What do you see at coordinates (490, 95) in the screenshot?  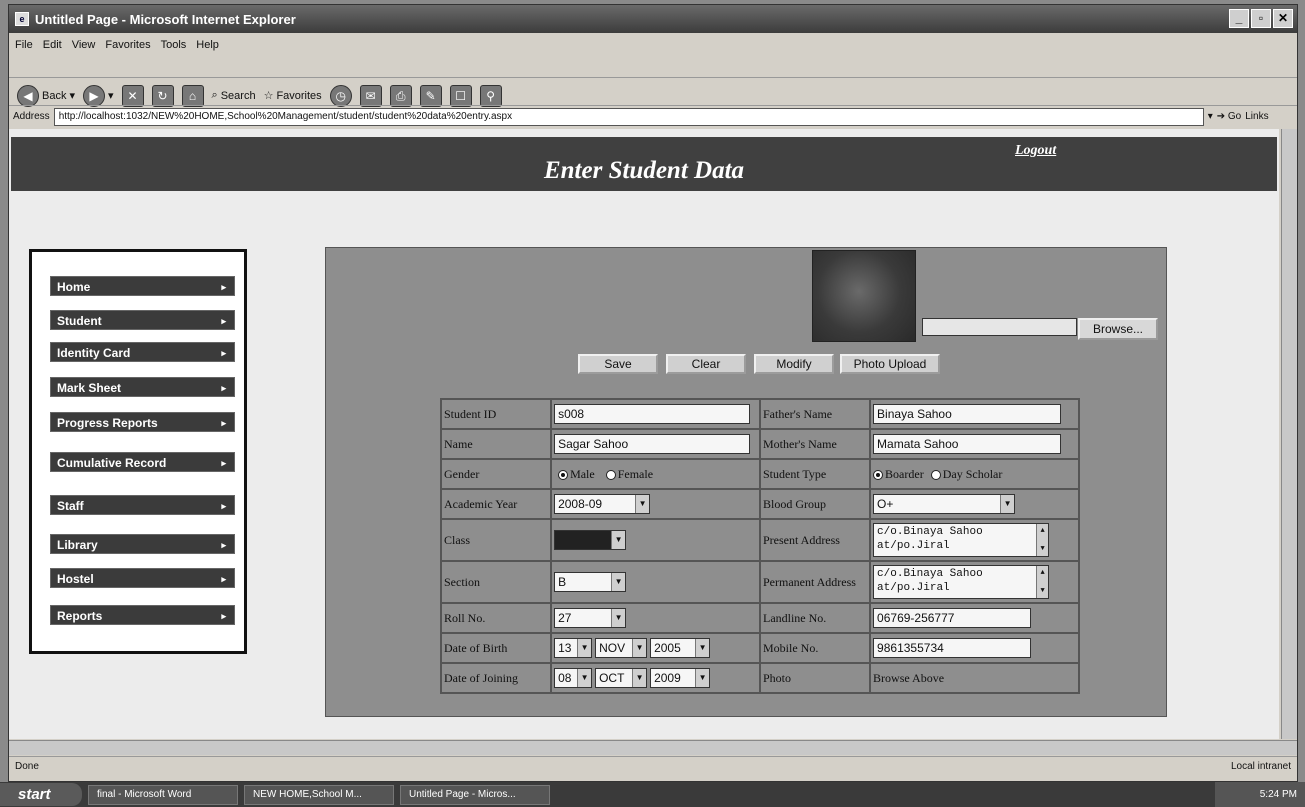 I see `research-icon: ⚲` at bounding box center [490, 95].